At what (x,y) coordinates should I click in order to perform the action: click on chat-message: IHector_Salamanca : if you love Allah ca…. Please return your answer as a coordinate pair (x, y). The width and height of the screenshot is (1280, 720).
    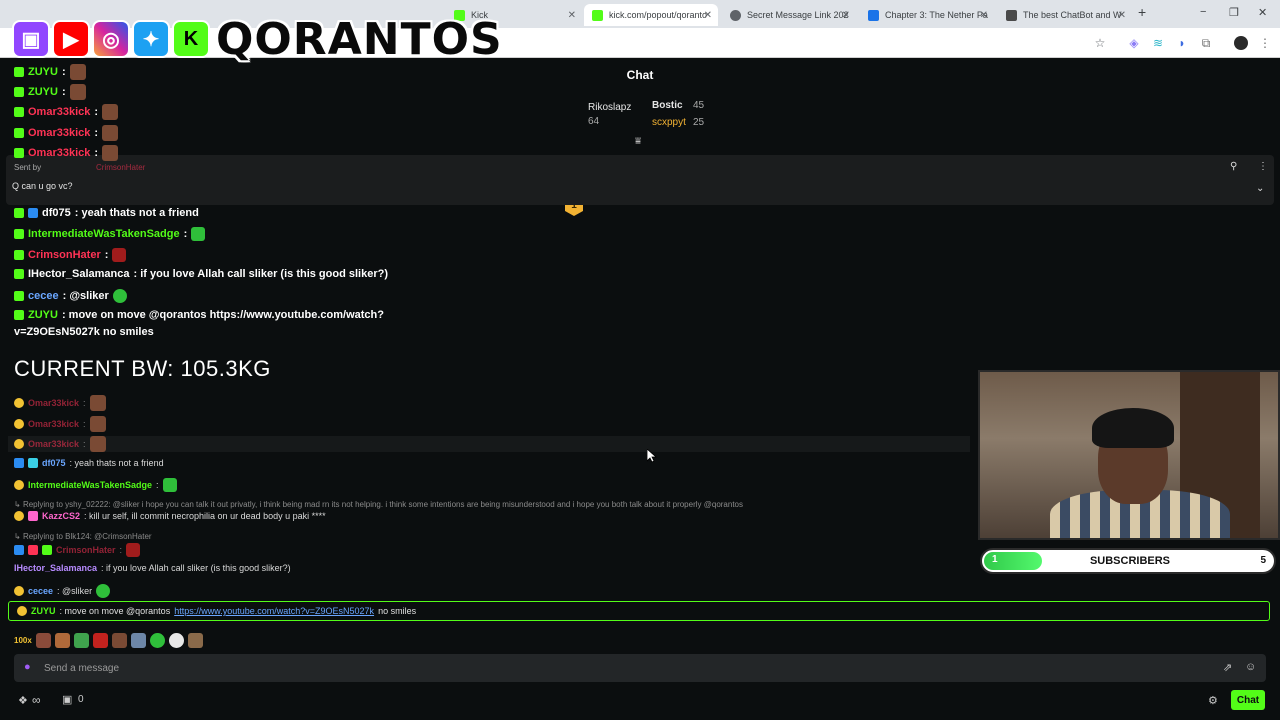
    Looking at the image, I should click on (152, 568).